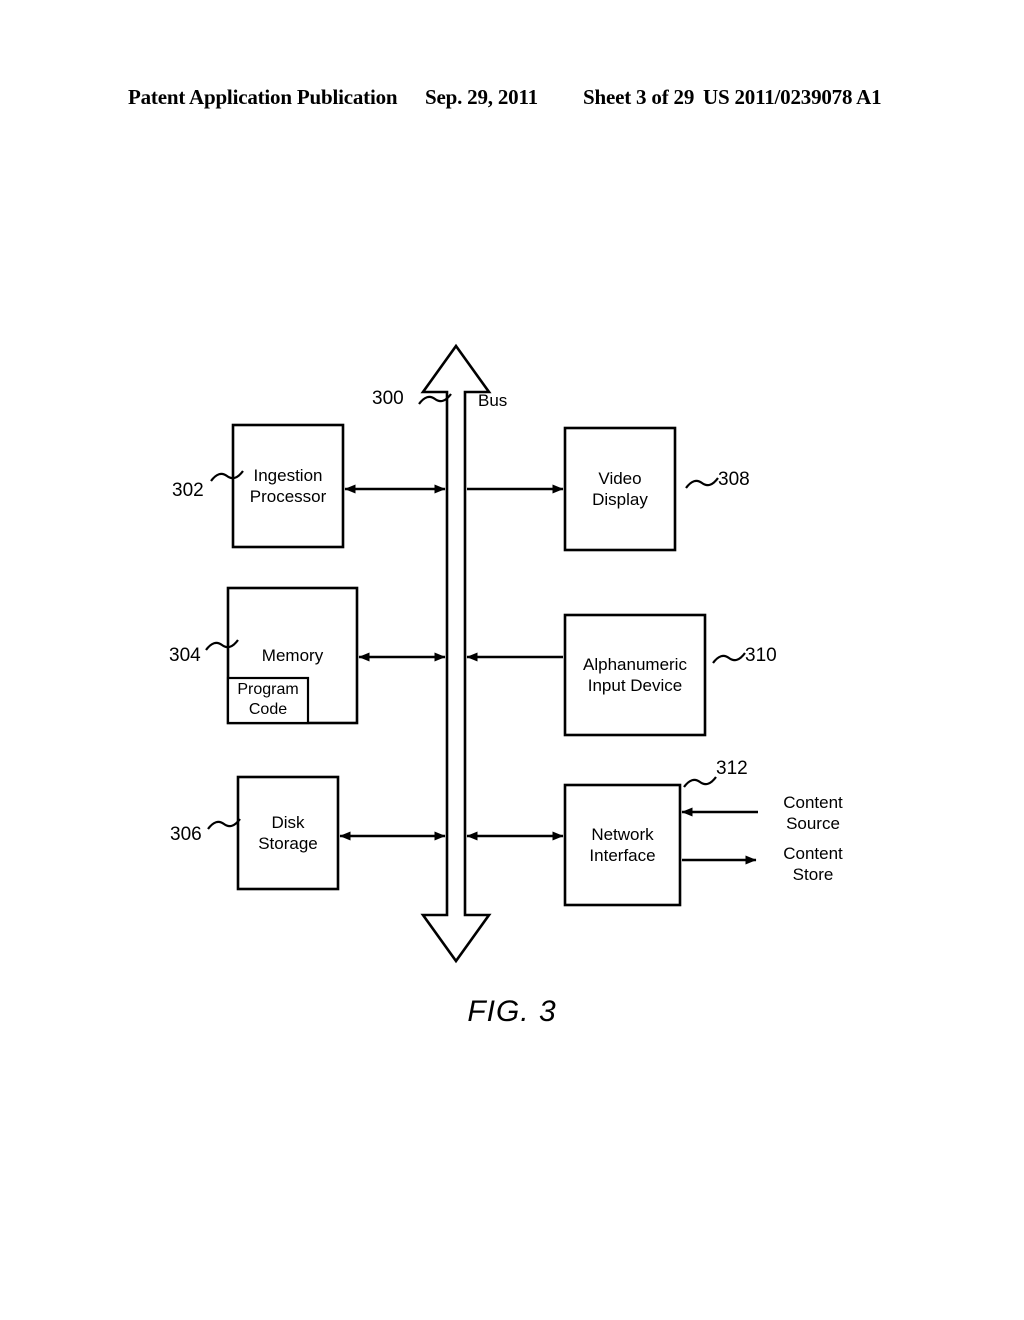 Image resolution: width=1024 pixels, height=1320 pixels. I want to click on label-alphanumeric-input-device: Alphanumeric Input Device, so click(635, 675).